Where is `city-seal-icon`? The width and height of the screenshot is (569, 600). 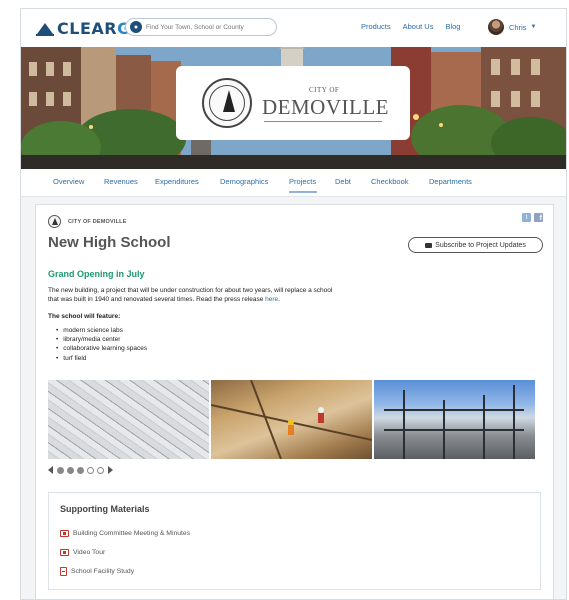 city-seal-icon is located at coordinates (227, 103).